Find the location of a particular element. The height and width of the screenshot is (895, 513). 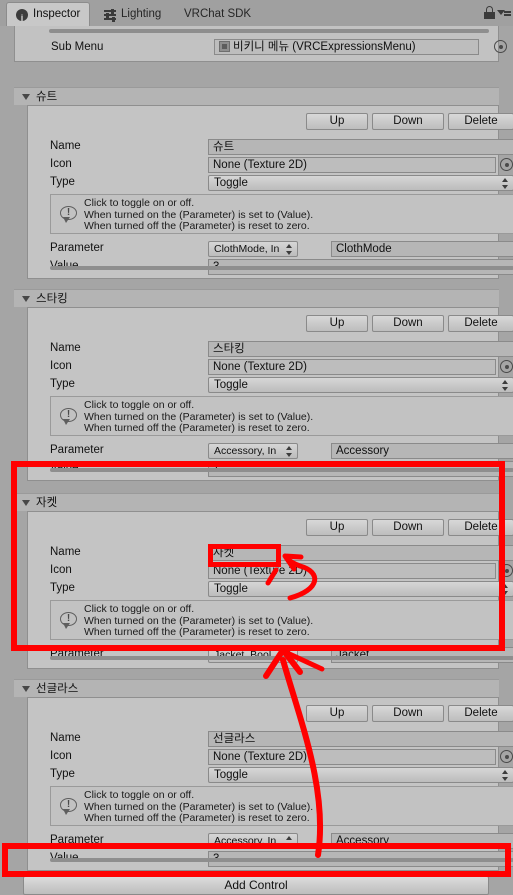

name-input: 슈트 is located at coordinates (360, 147).